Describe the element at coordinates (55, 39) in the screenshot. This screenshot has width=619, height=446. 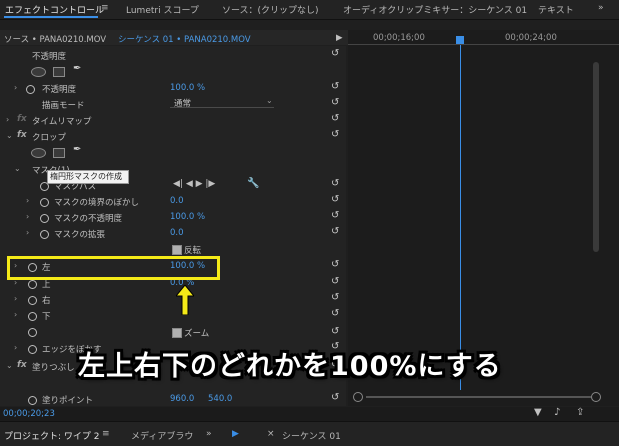
I see `source-clip-label: ソース • PANA0210.MOV` at that location.